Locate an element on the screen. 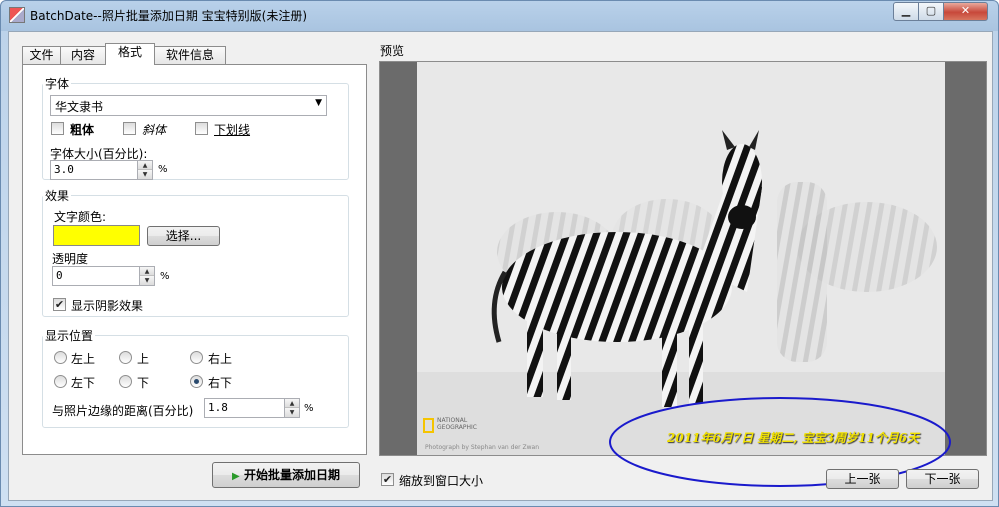 The width and height of the screenshot is (999, 507). margin-value: 1.8 is located at coordinates (218, 407).